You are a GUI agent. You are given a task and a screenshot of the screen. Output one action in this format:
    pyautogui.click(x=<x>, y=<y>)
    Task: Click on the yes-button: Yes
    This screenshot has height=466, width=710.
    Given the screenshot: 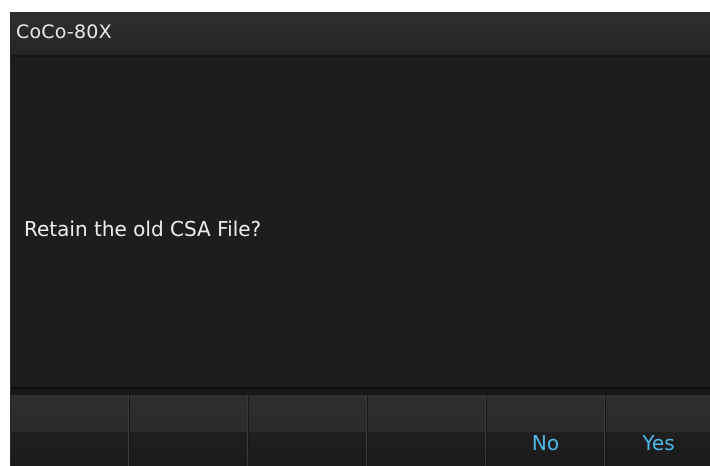 What is the action you would take?
    pyautogui.click(x=658, y=430)
    